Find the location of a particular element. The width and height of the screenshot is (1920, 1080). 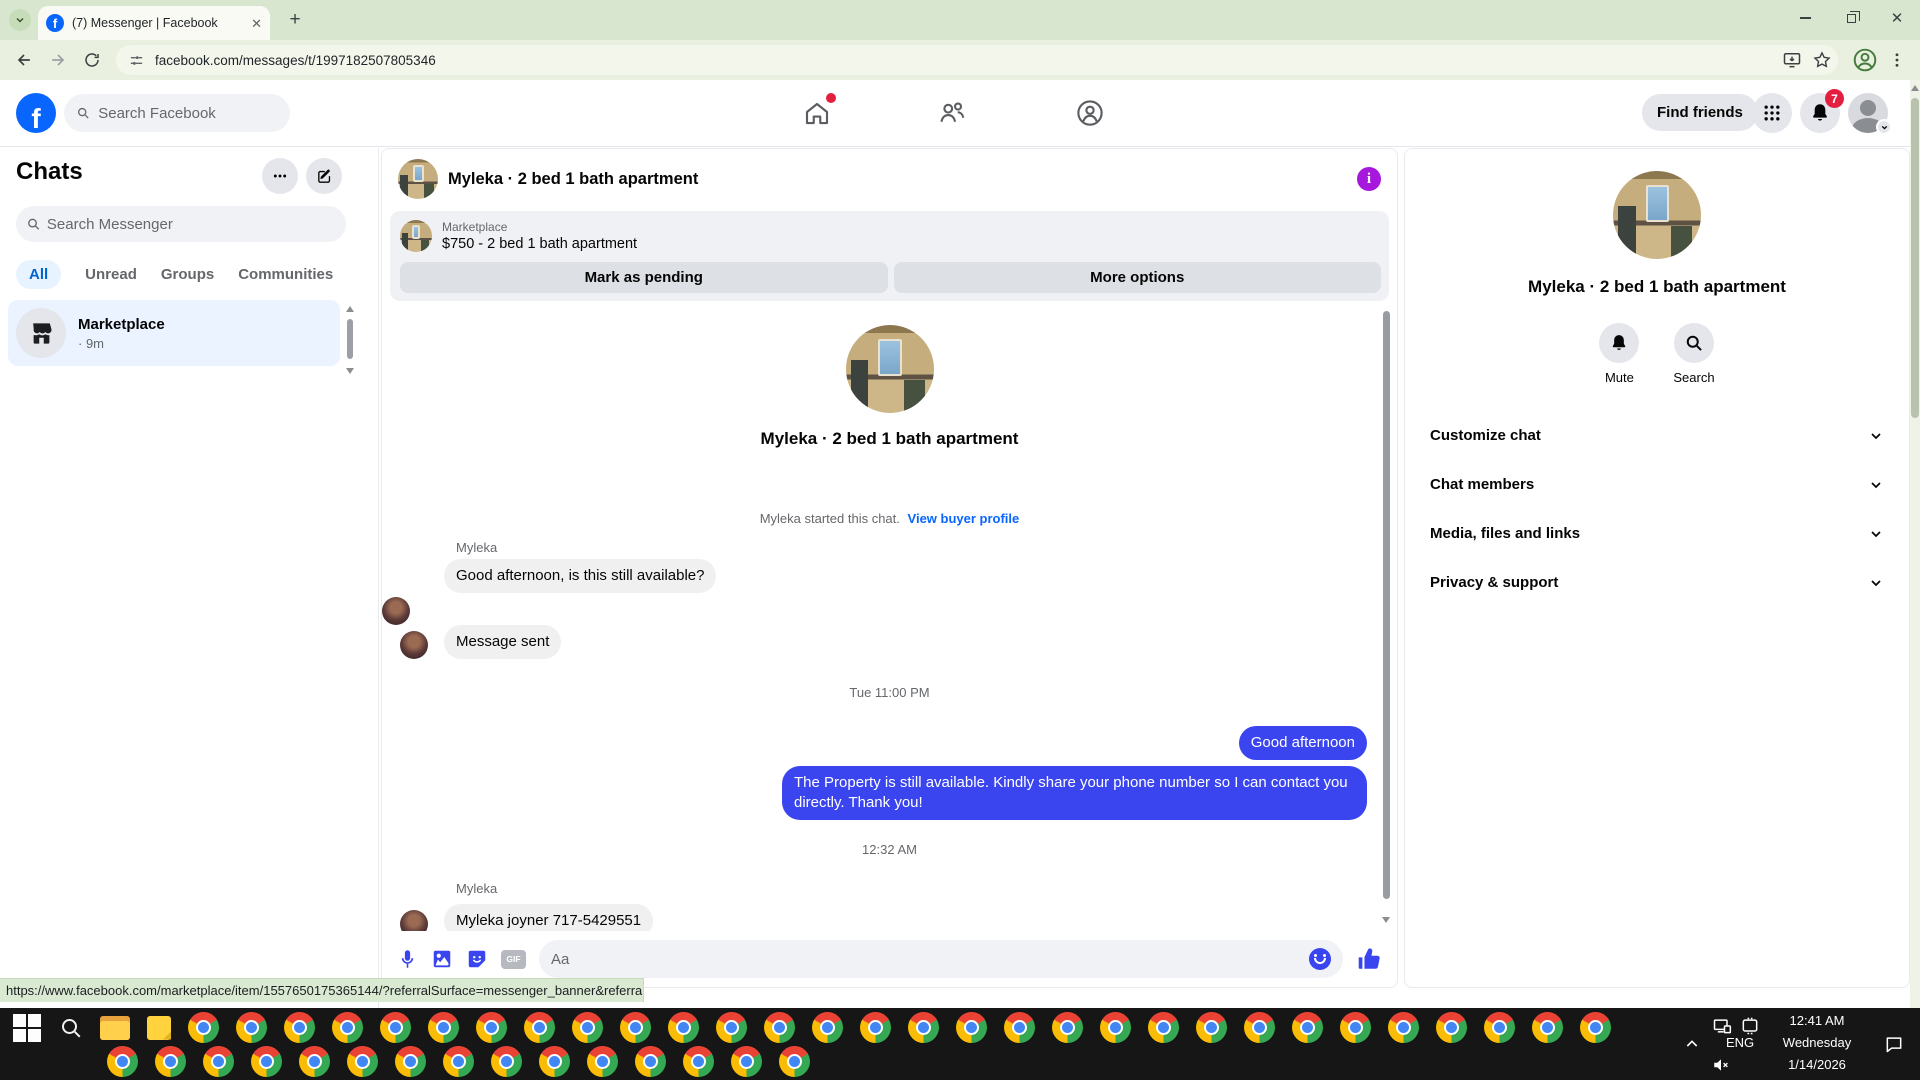

tray-chevron-up-icon is located at coordinates (1692, 1044).